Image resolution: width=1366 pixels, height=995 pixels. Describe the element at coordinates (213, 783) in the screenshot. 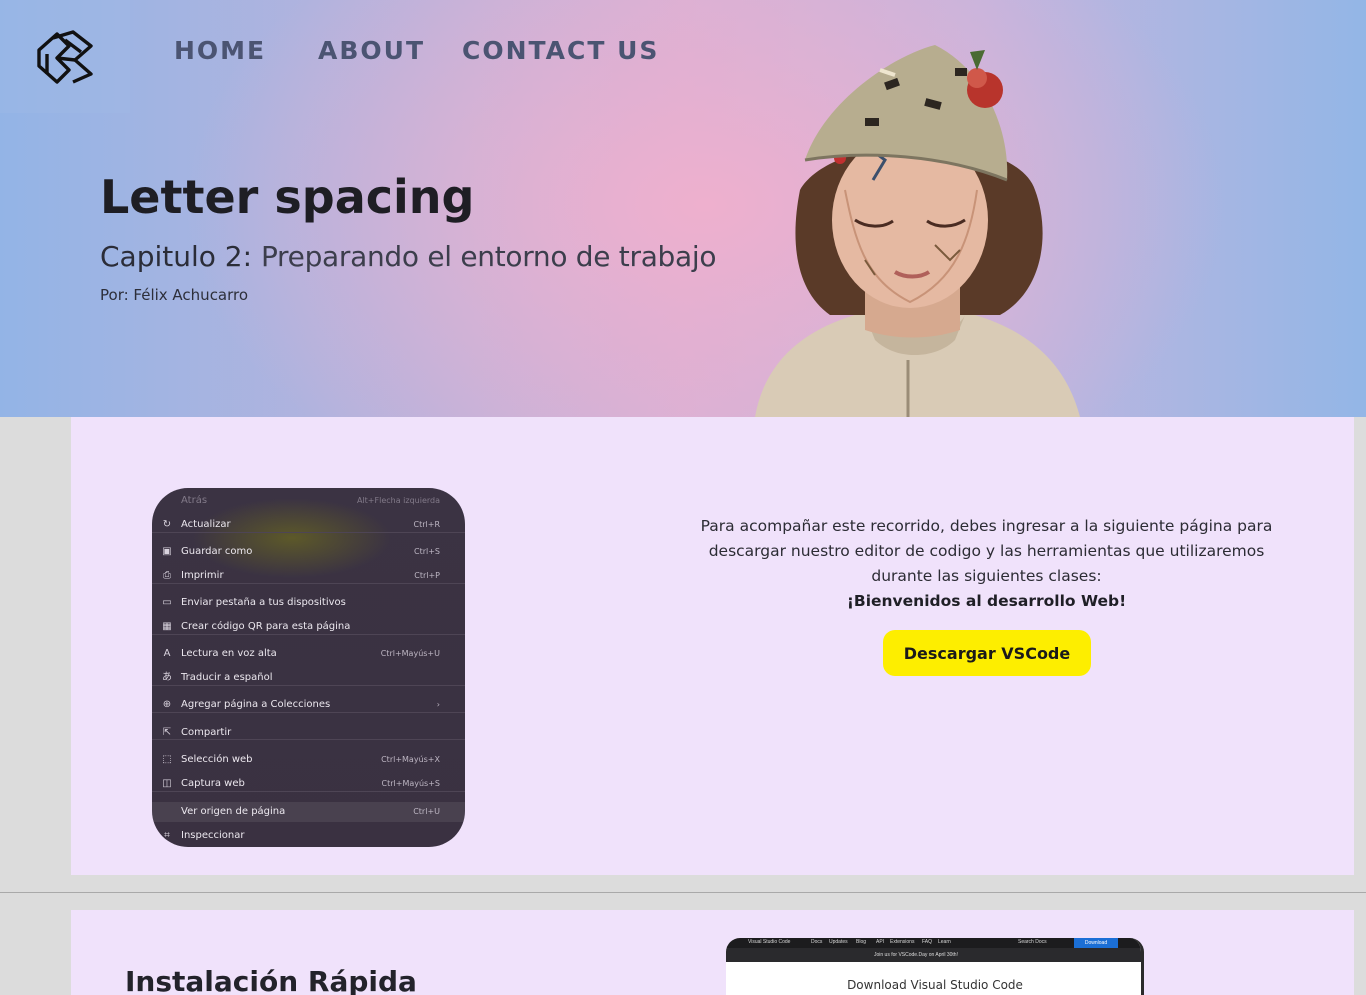

I see `menu-item-label: Captura web` at that location.